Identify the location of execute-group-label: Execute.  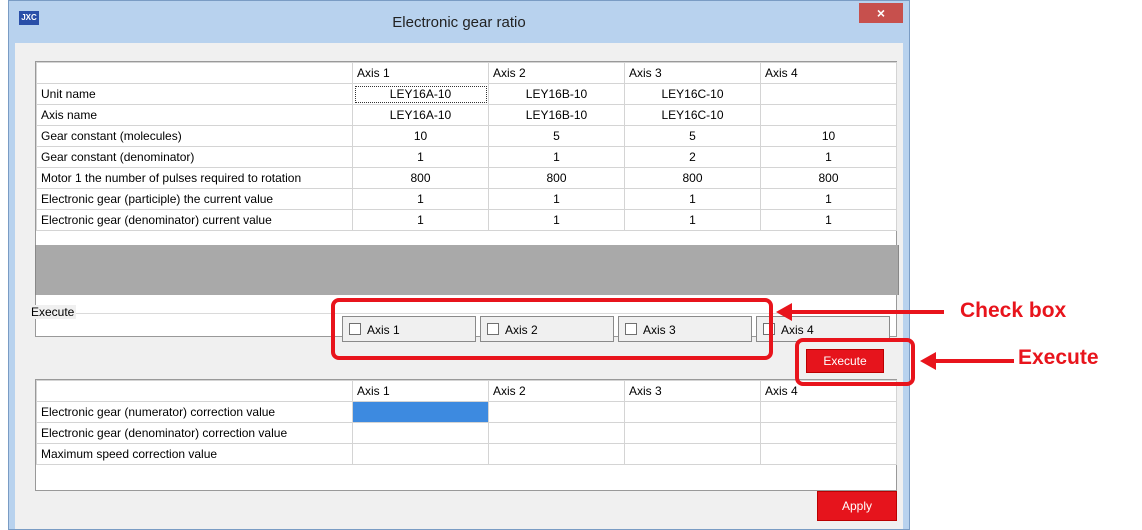
(53, 312).